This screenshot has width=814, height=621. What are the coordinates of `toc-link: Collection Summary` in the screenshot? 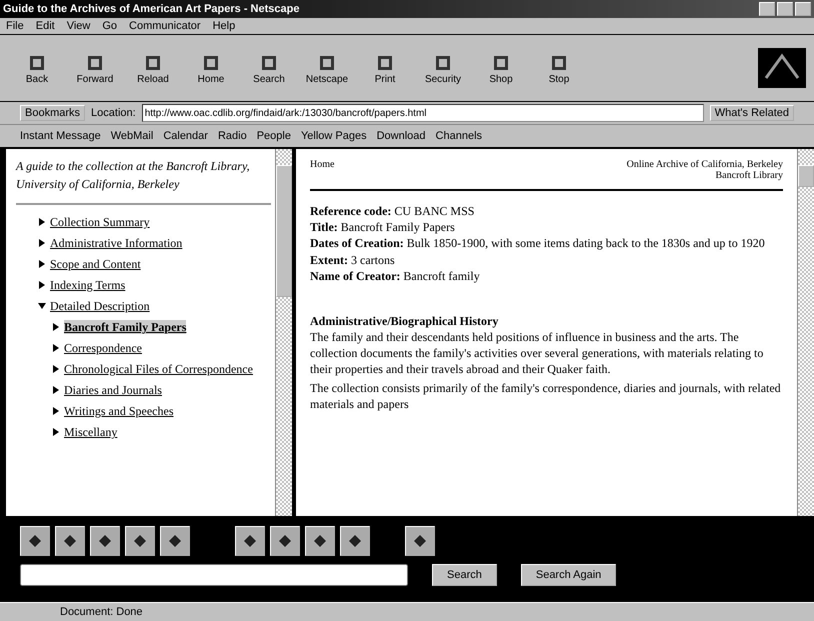 It's located at (100, 222).